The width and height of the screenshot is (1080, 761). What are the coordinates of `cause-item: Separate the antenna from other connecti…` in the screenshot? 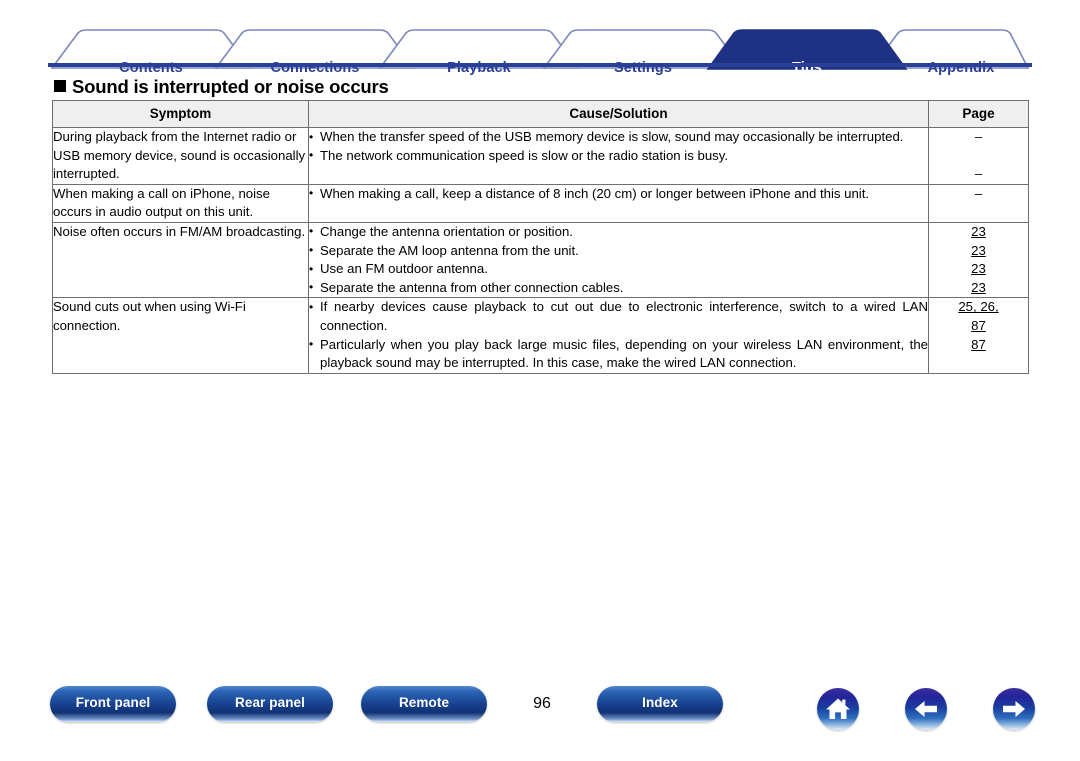 It's located at (618, 288).